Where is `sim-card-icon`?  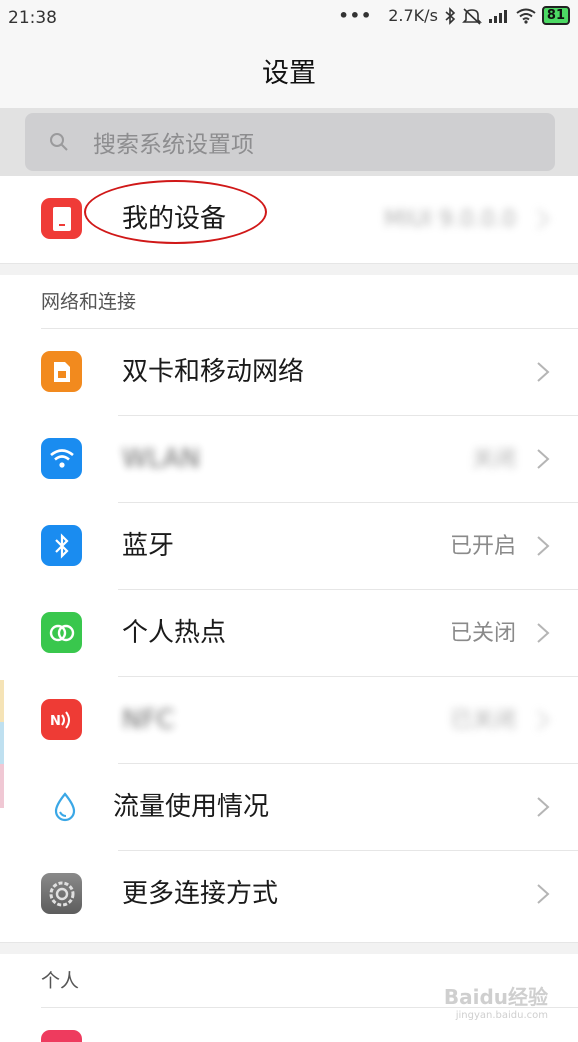
sim-card-icon is located at coordinates (61, 371).